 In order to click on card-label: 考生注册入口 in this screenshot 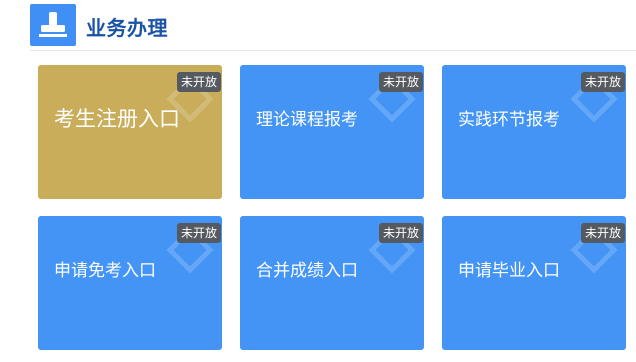, I will do `click(117, 119)`.